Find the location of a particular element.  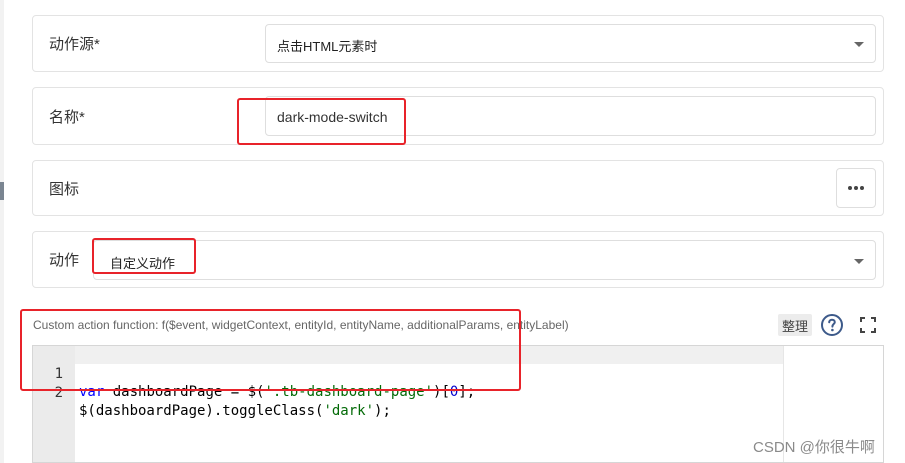

code-string: 'dark' is located at coordinates (349, 411).